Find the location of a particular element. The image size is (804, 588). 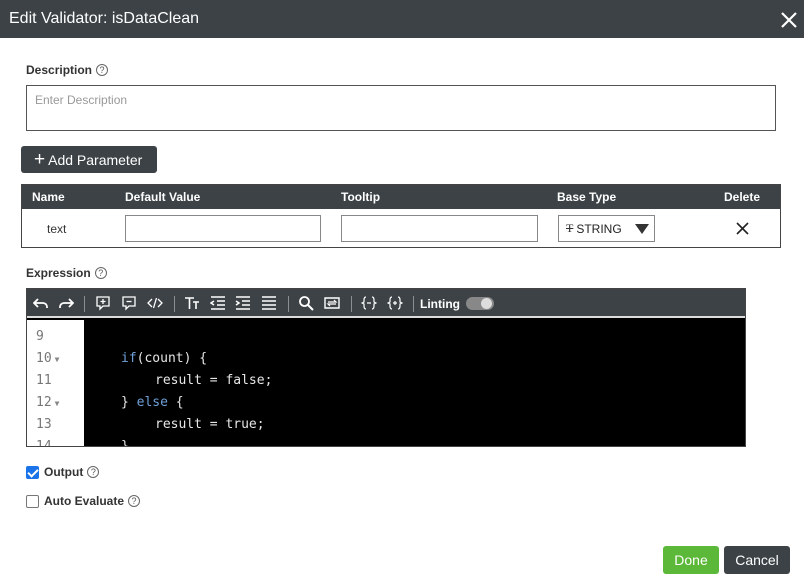

cancel-button: Cancel is located at coordinates (757, 560).